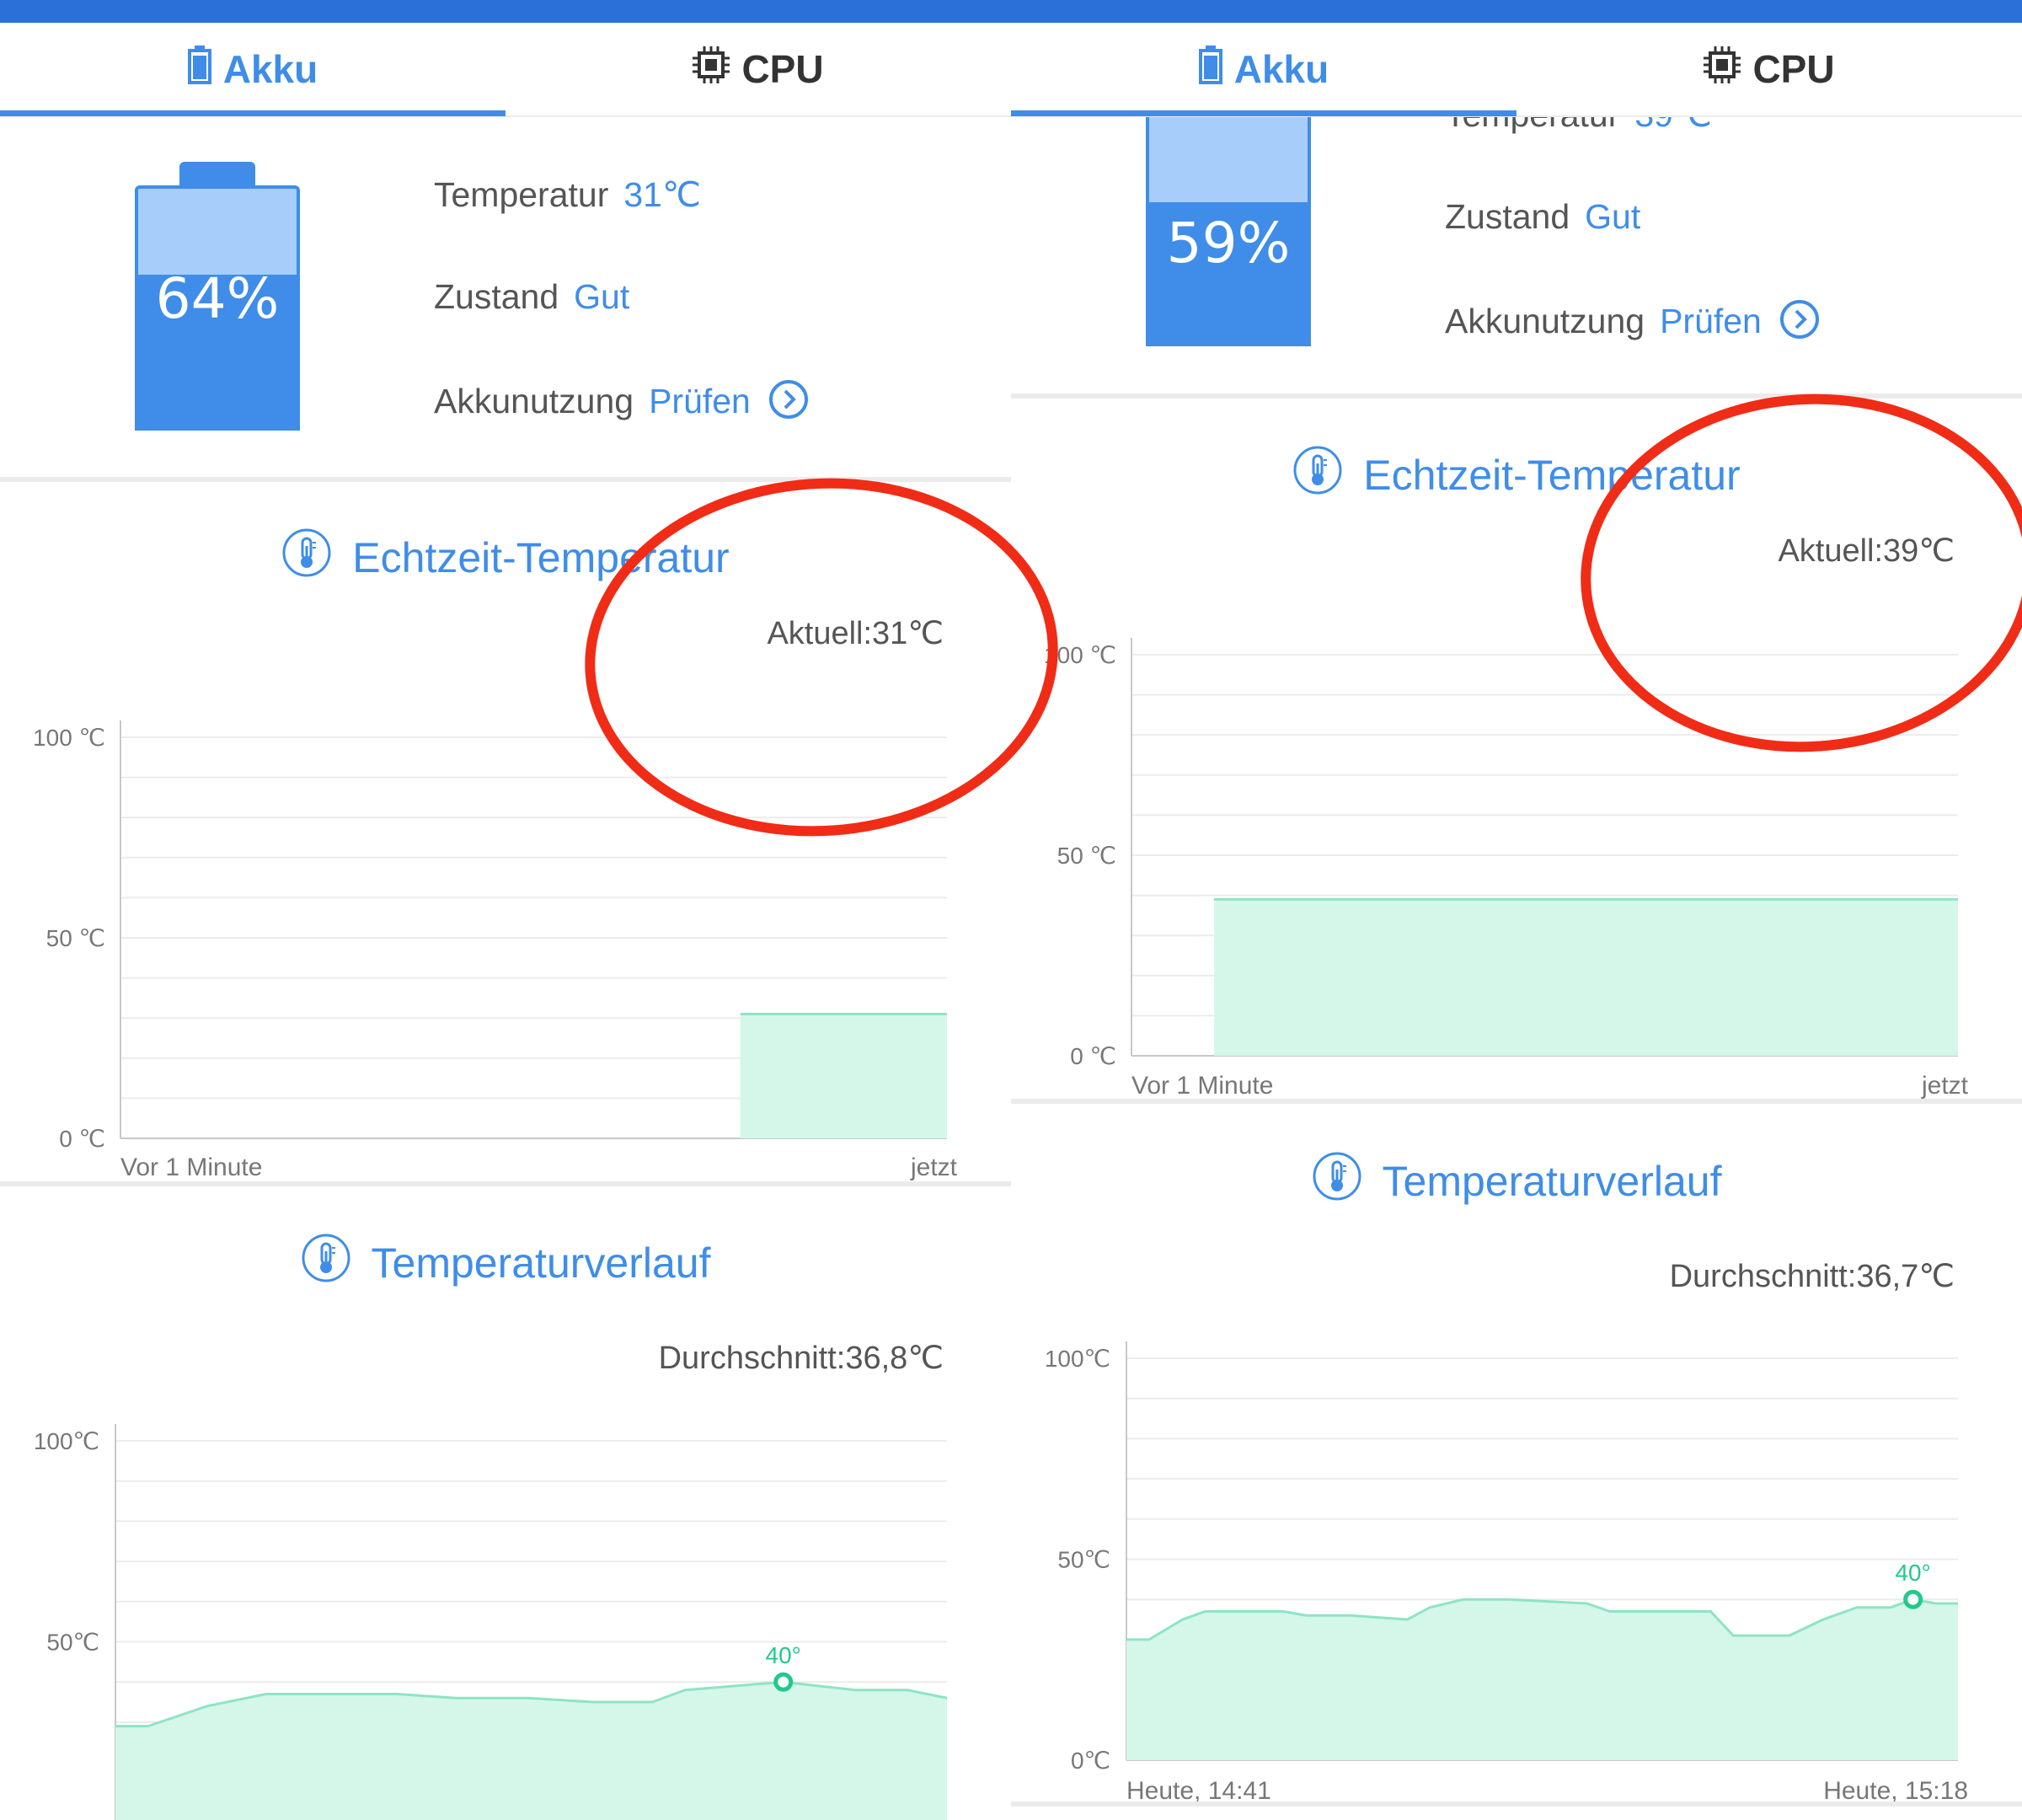  I want to click on temperature-row: Temperatur 31℃, so click(567, 194).